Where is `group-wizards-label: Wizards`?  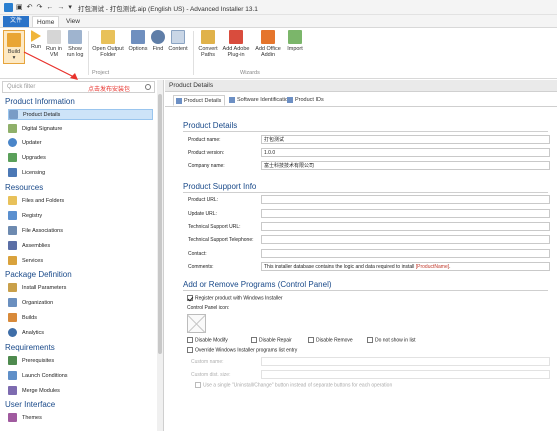 group-wizards-label: Wizards is located at coordinates (250, 73).